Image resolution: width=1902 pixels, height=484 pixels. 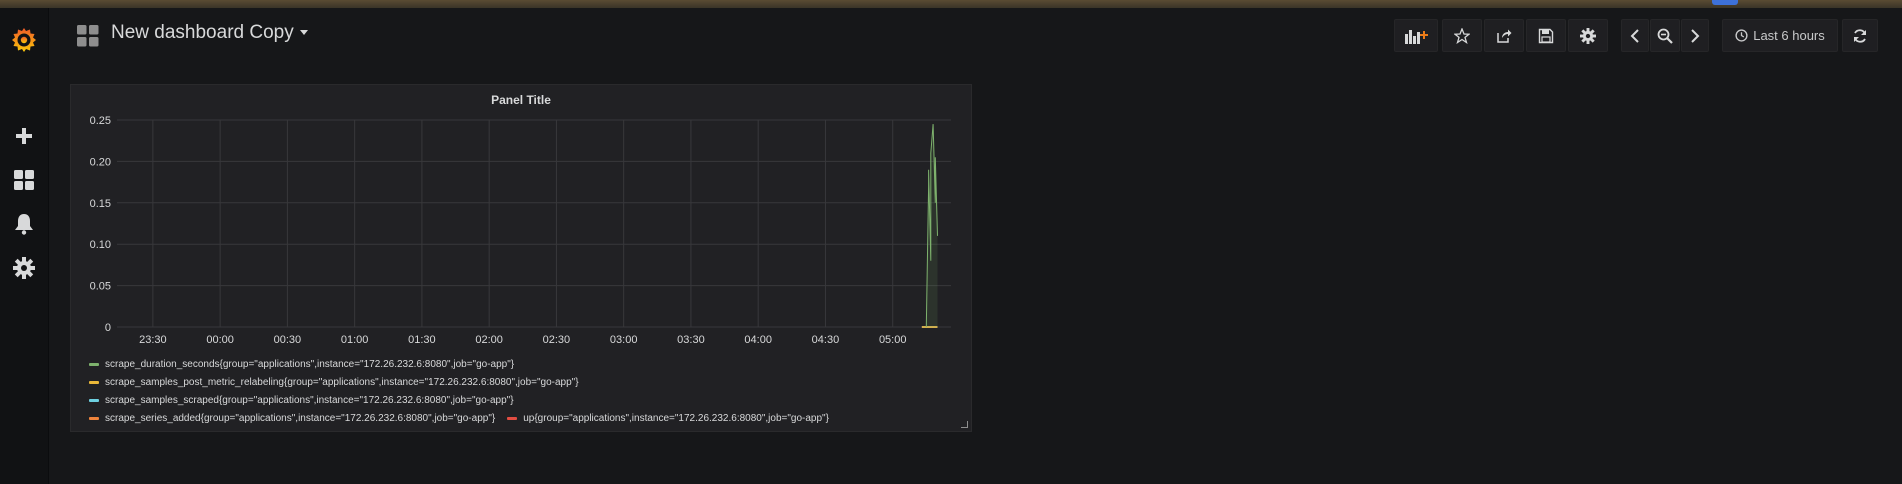 I want to click on y-tick-label: 0.05, so click(x=100, y=287).